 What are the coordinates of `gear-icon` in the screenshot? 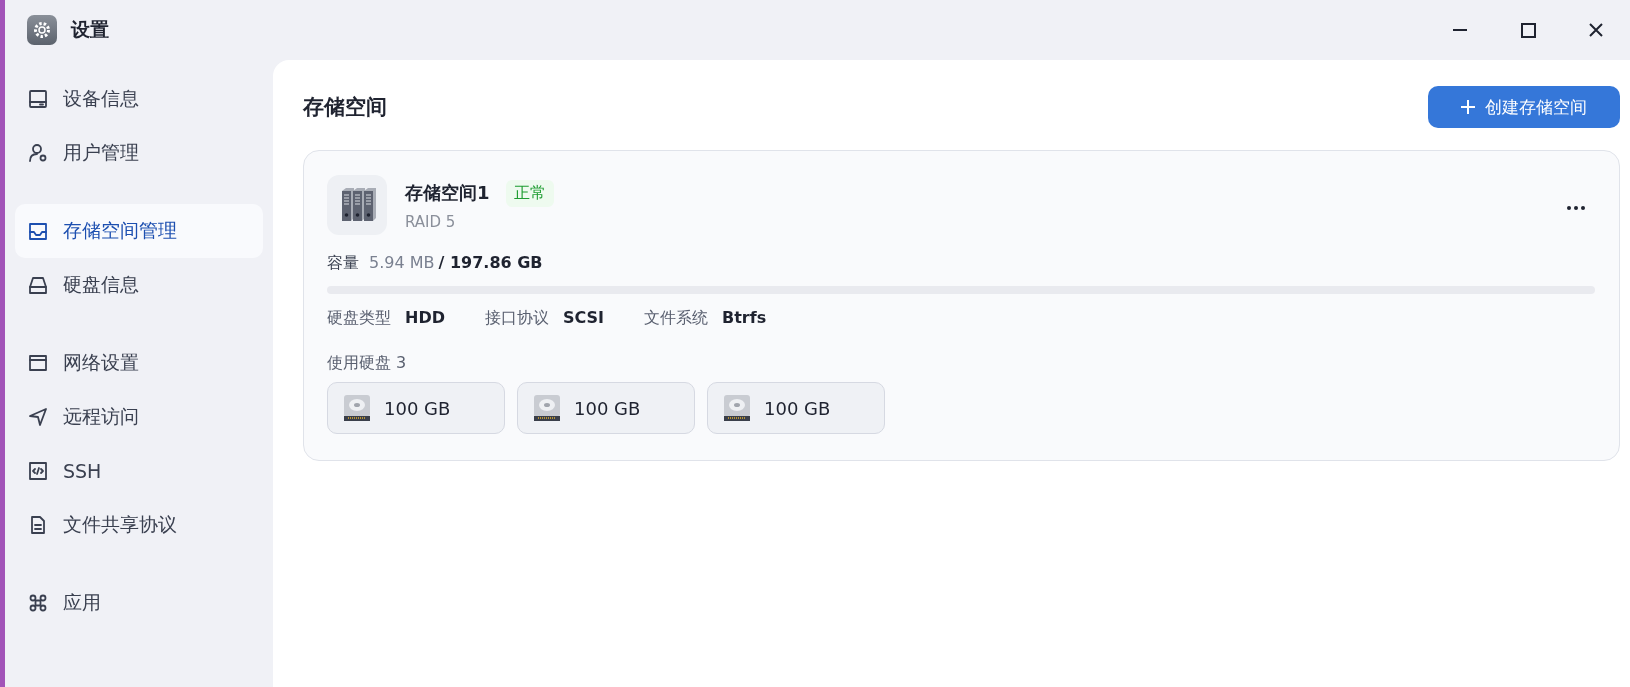 It's located at (42, 30).